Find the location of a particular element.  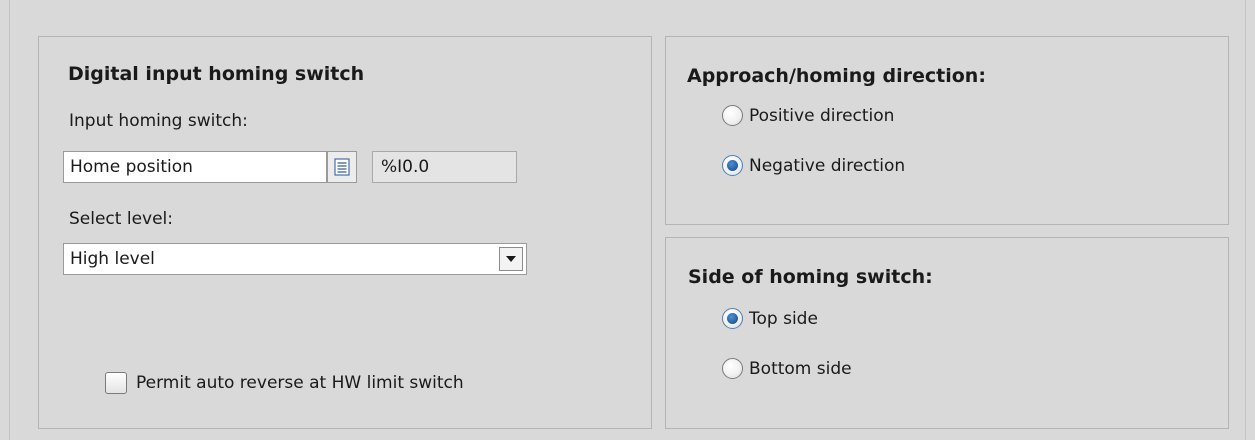

switch-side-heading: Side of homing switch: is located at coordinates (810, 277).